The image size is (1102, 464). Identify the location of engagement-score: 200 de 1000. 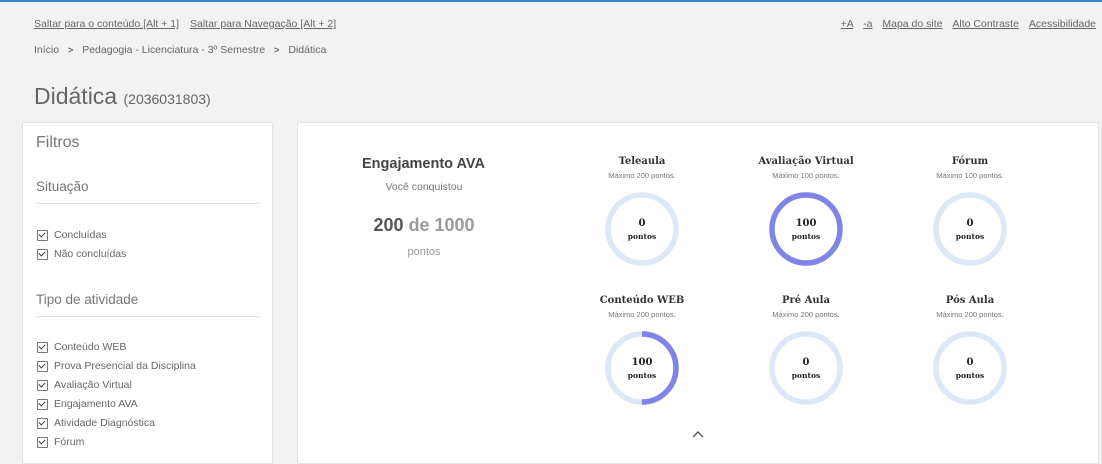
(424, 225).